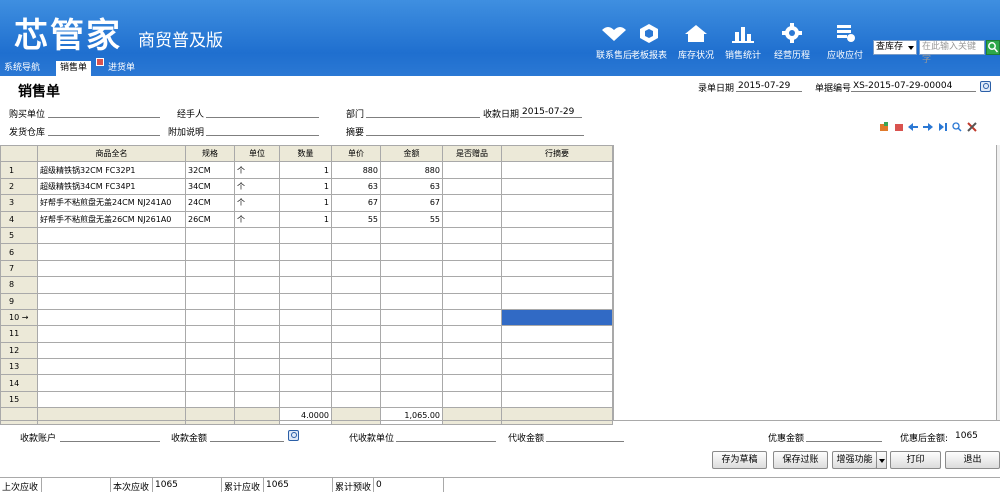 Image resolution: width=1000 pixels, height=504 pixels. Describe the element at coordinates (210, 153) in the screenshot. I see `col-header-spec: 规格` at that location.